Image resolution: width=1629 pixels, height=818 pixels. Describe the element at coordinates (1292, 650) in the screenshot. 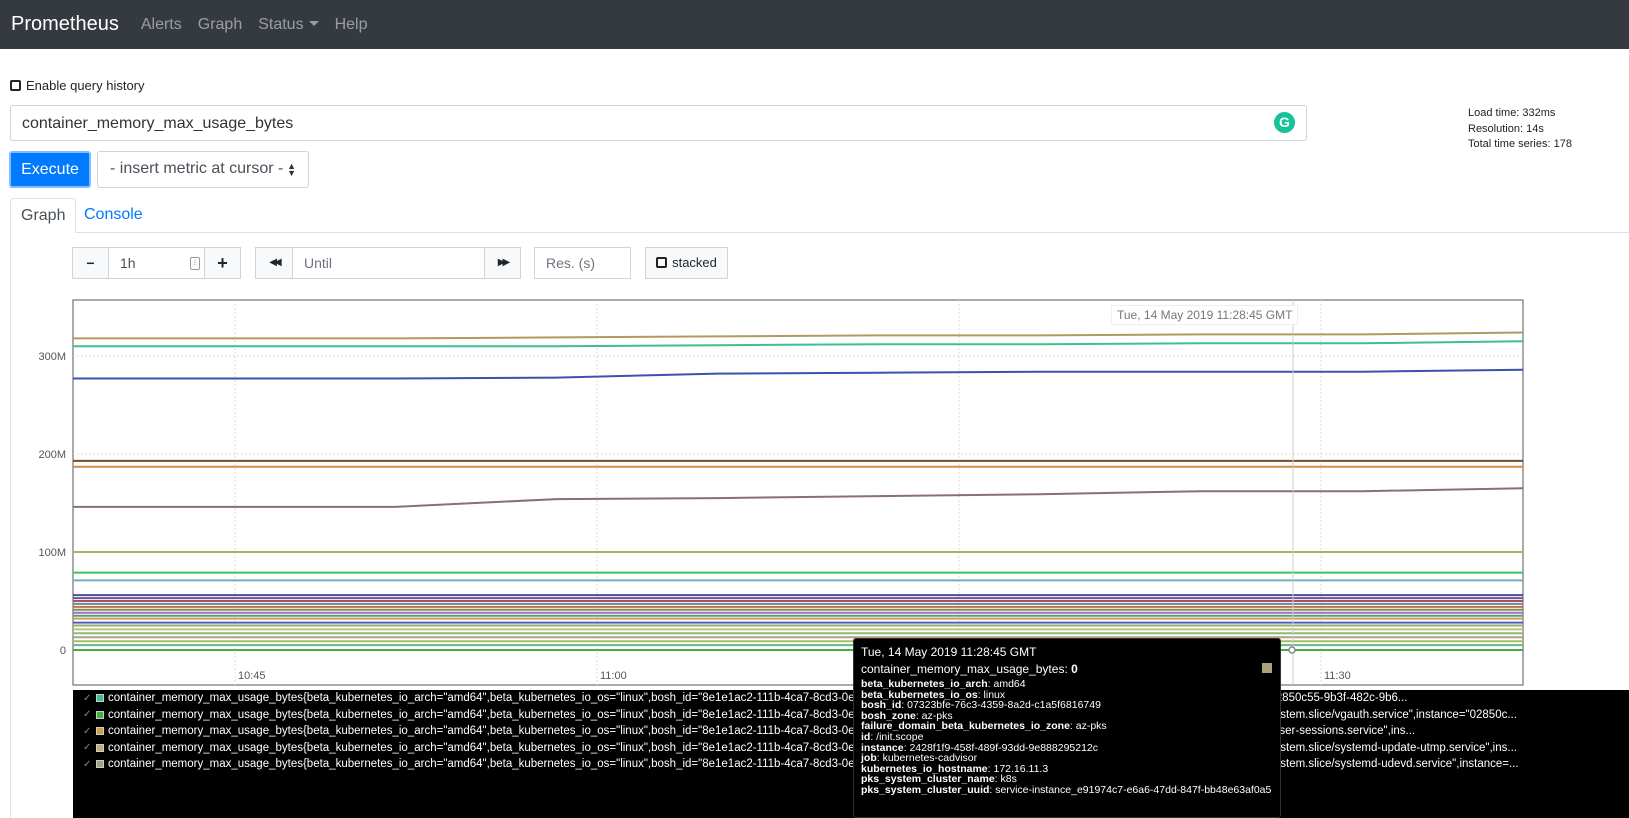

I see `hover-point` at that location.